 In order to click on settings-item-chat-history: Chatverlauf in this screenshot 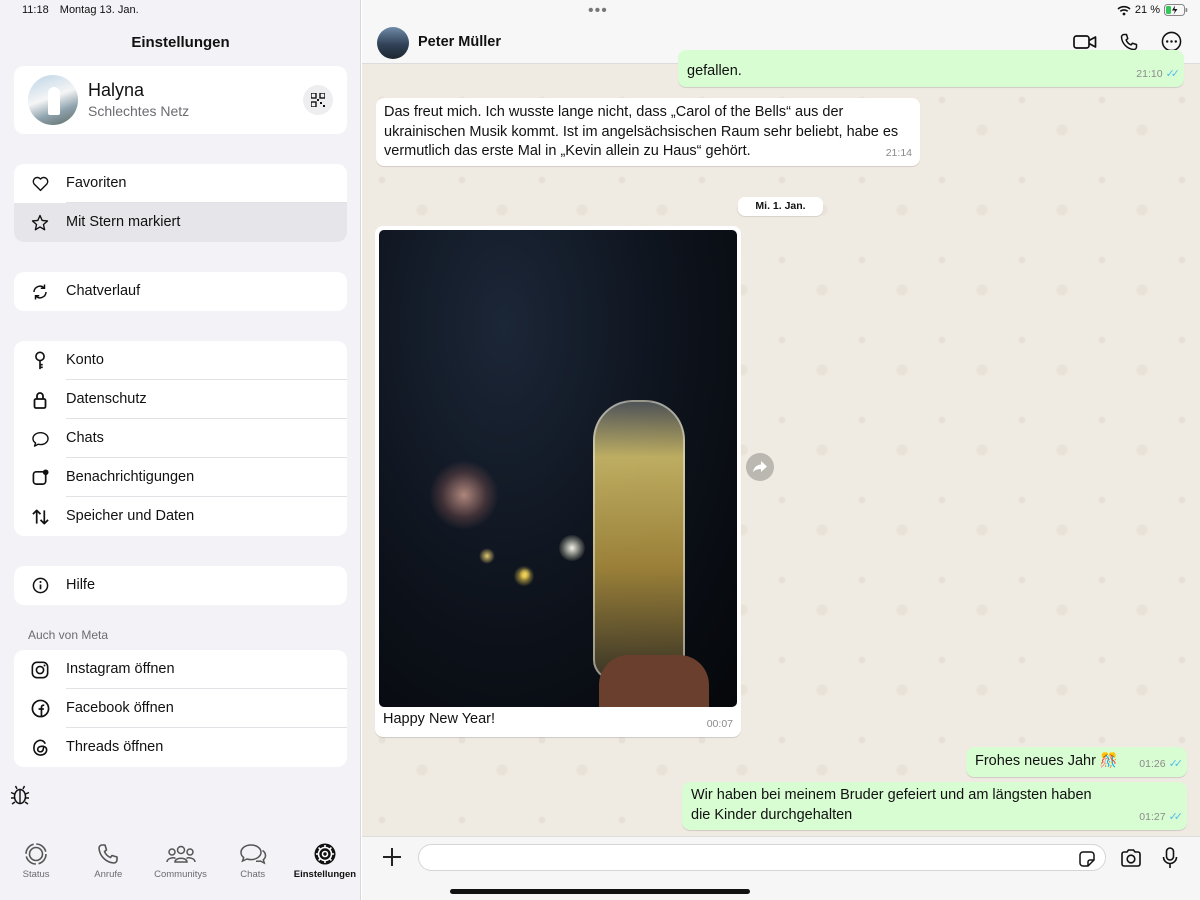, I will do `click(180, 291)`.